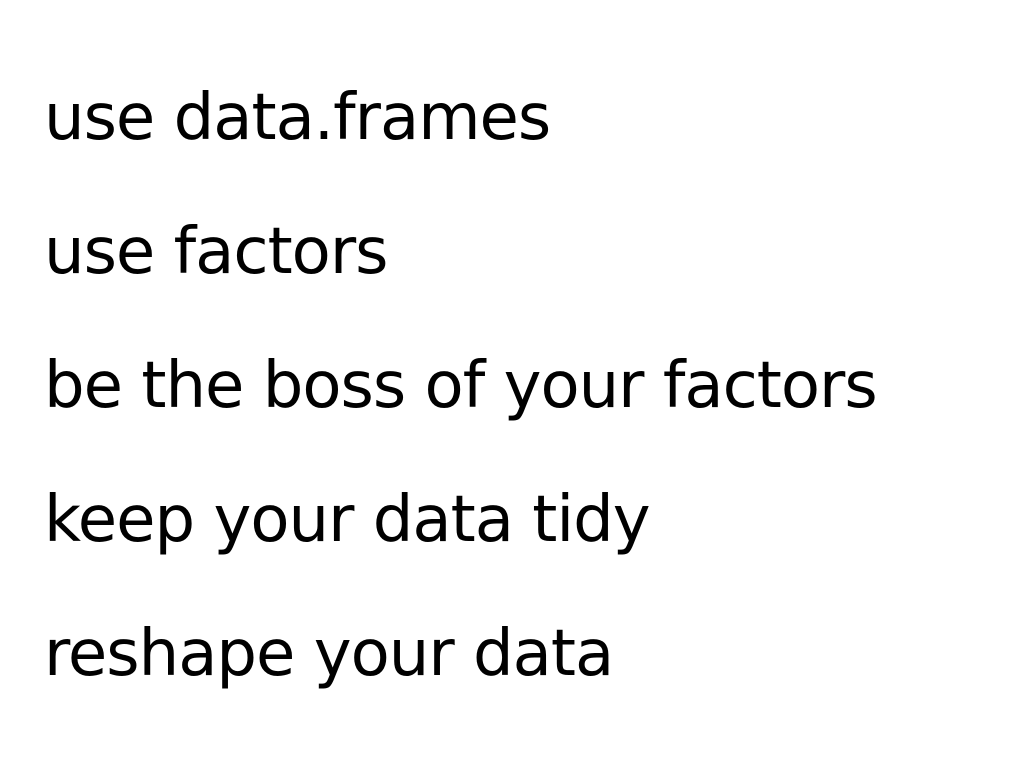 The image size is (1024, 768). I want to click on bullet-use-factors: use factors, so click(216, 252).